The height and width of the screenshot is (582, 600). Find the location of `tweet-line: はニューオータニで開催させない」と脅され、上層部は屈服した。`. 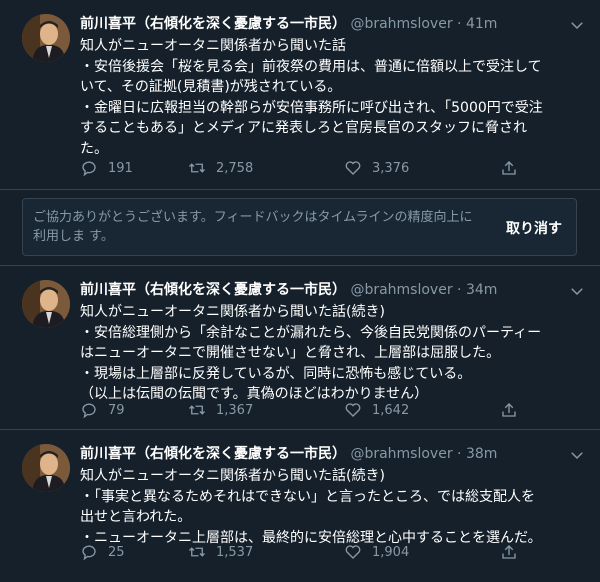

tweet-line: はニューオータニで開催させない」と脅され、上層部は屈服した。 is located at coordinates (290, 353).